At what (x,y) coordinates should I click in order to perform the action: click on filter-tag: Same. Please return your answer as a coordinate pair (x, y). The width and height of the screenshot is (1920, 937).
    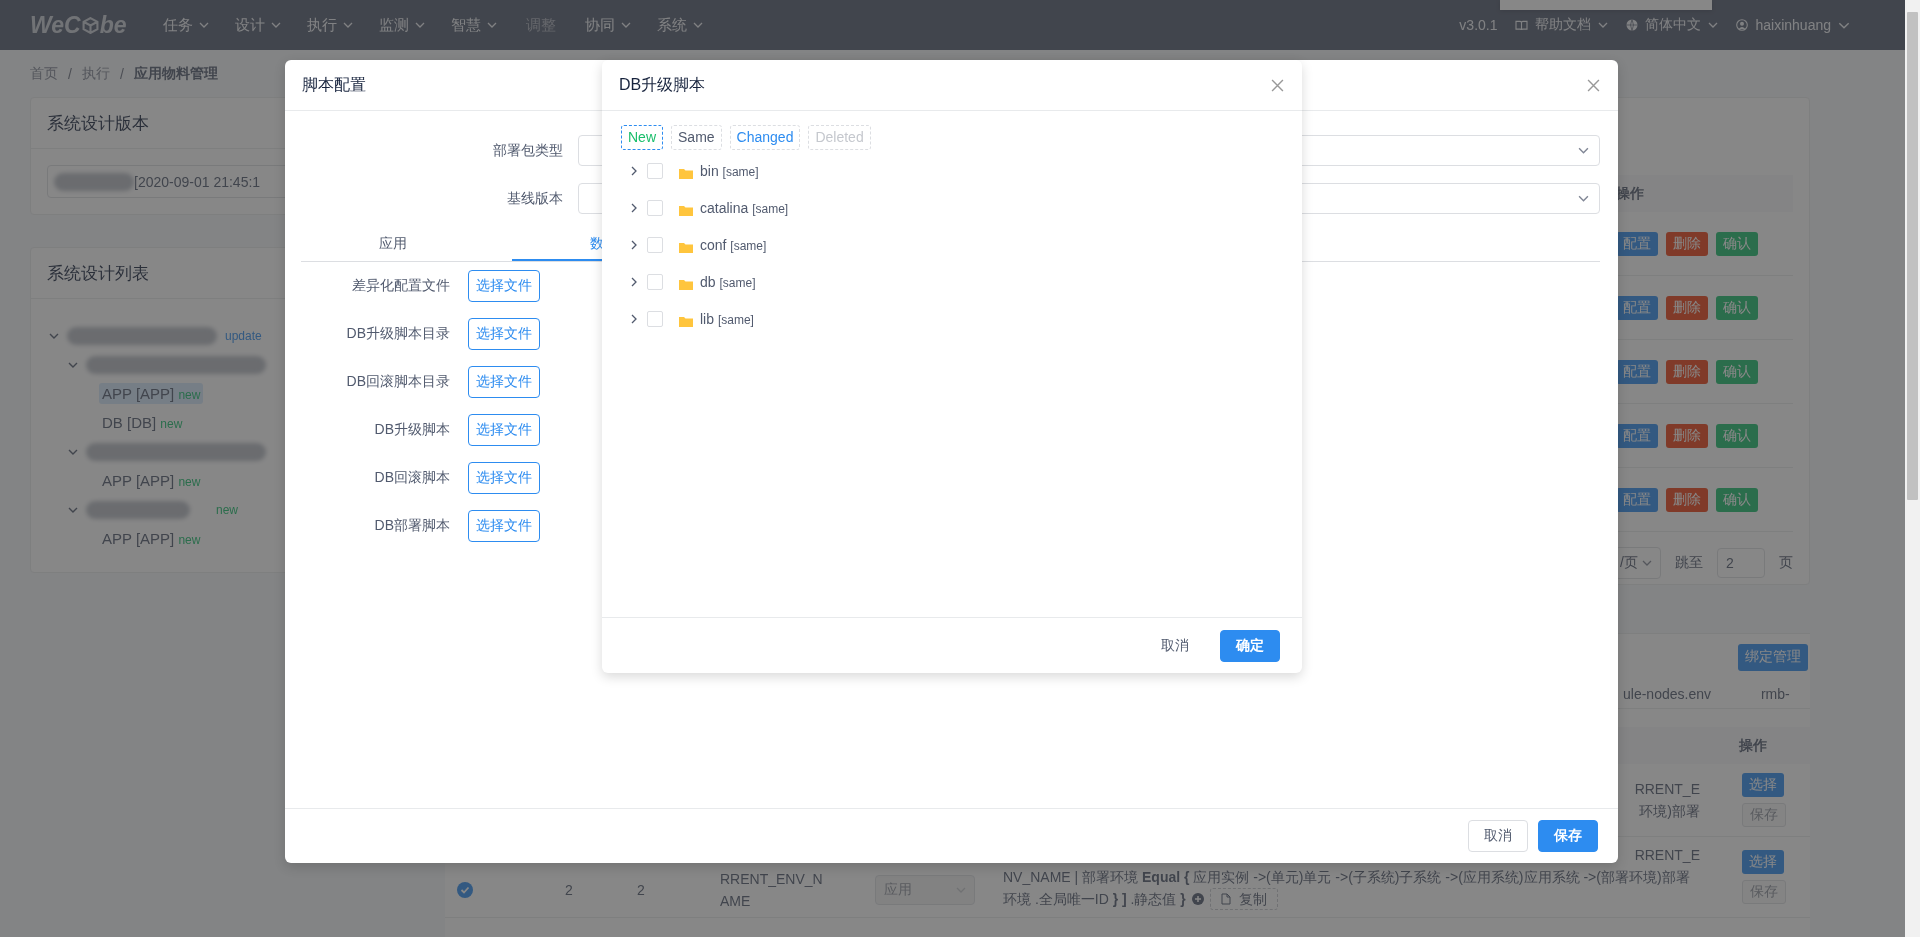
    Looking at the image, I should click on (696, 137).